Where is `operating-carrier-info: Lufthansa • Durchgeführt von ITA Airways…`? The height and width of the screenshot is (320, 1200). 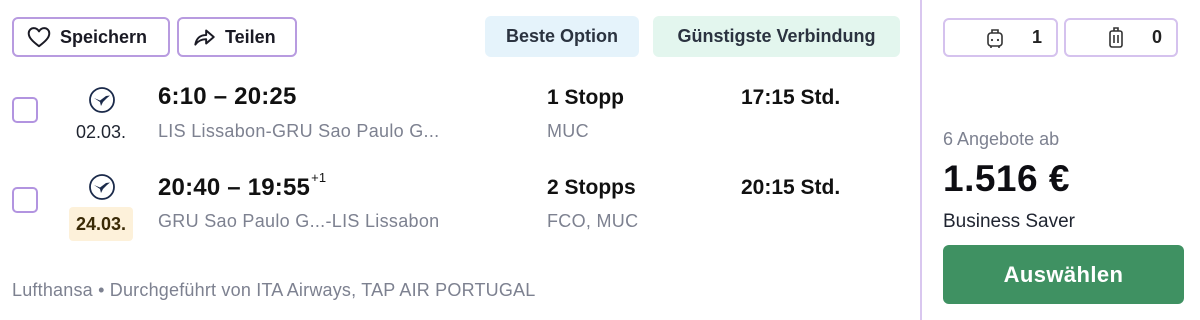 operating-carrier-info: Lufthansa • Durchgeführt von ITA Airways… is located at coordinates (274, 290).